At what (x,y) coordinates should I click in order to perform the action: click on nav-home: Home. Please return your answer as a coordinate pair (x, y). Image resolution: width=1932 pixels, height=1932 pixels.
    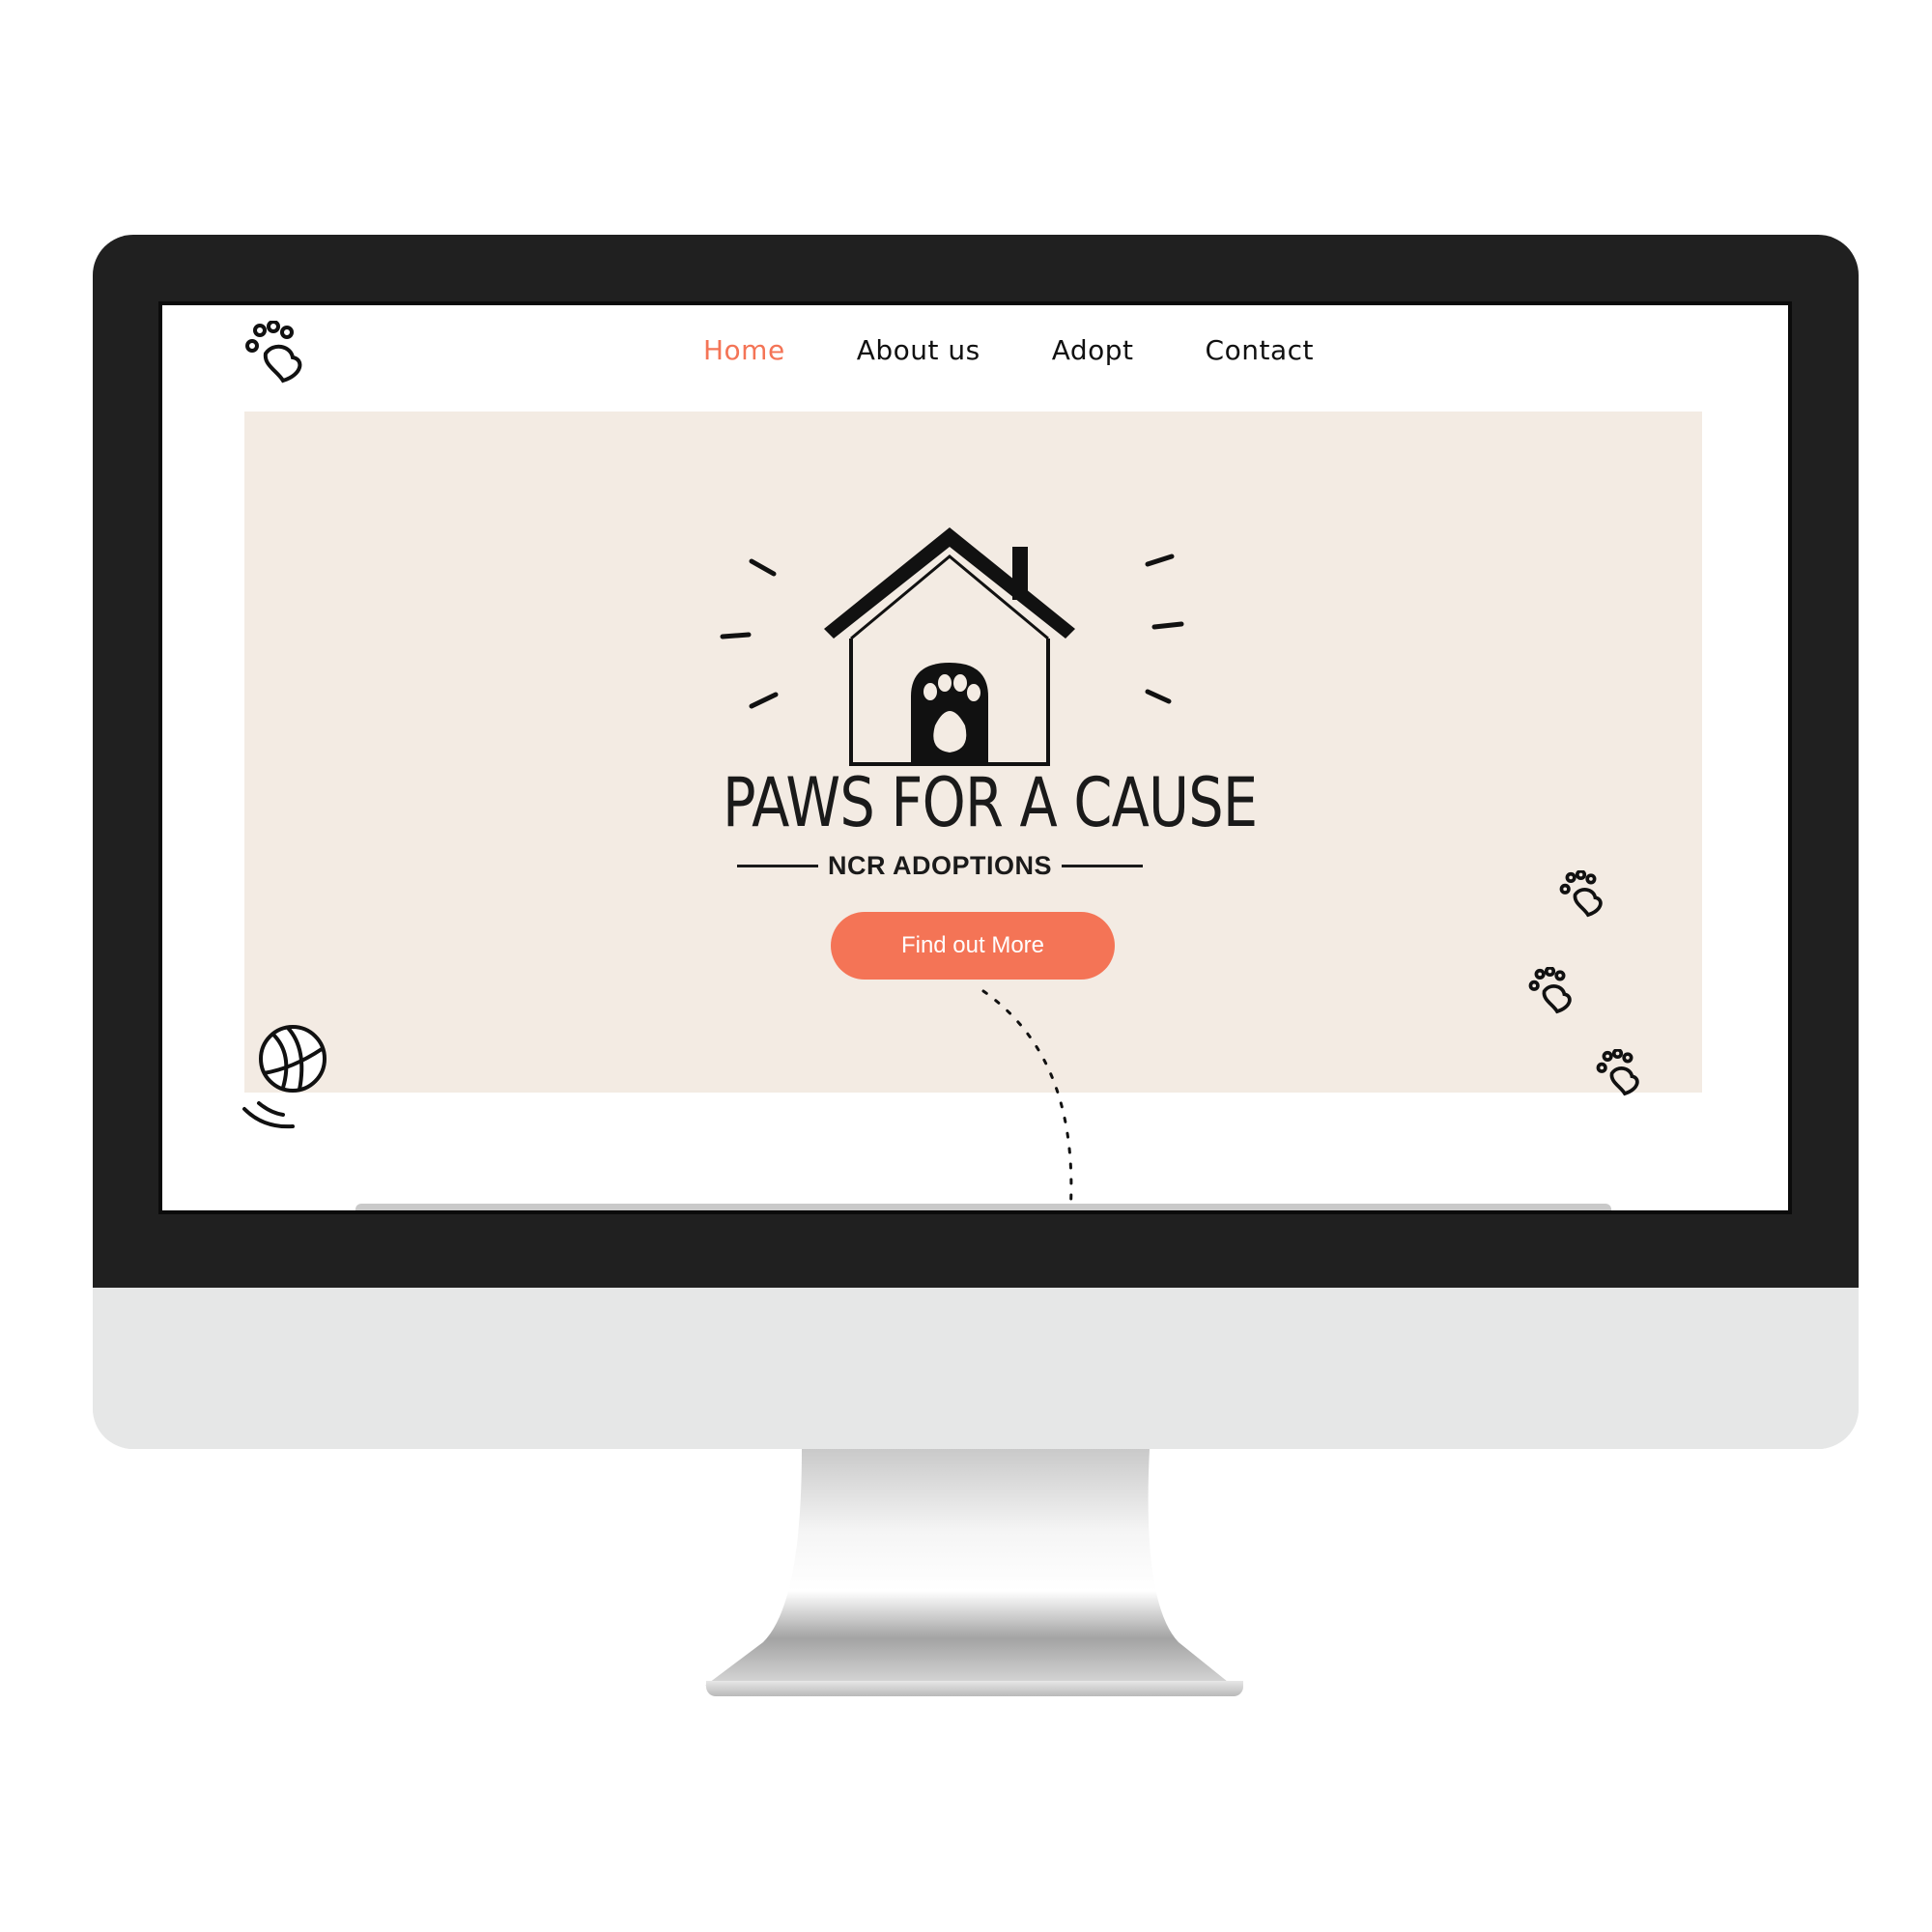
    Looking at the image, I should click on (744, 350).